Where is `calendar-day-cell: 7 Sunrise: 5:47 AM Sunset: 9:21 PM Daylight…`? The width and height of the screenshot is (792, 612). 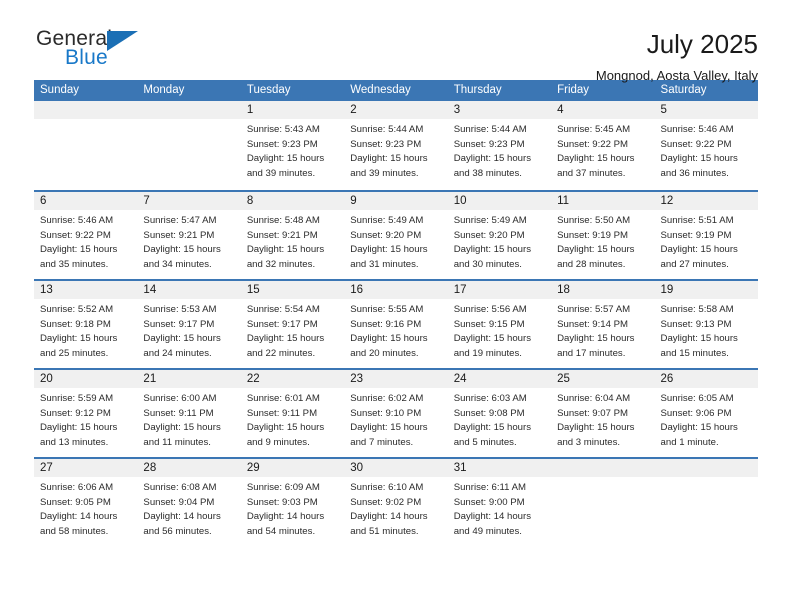
calendar-day-cell: 7 Sunrise: 5:47 AM Sunset: 9:21 PM Daylight… is located at coordinates (189, 235).